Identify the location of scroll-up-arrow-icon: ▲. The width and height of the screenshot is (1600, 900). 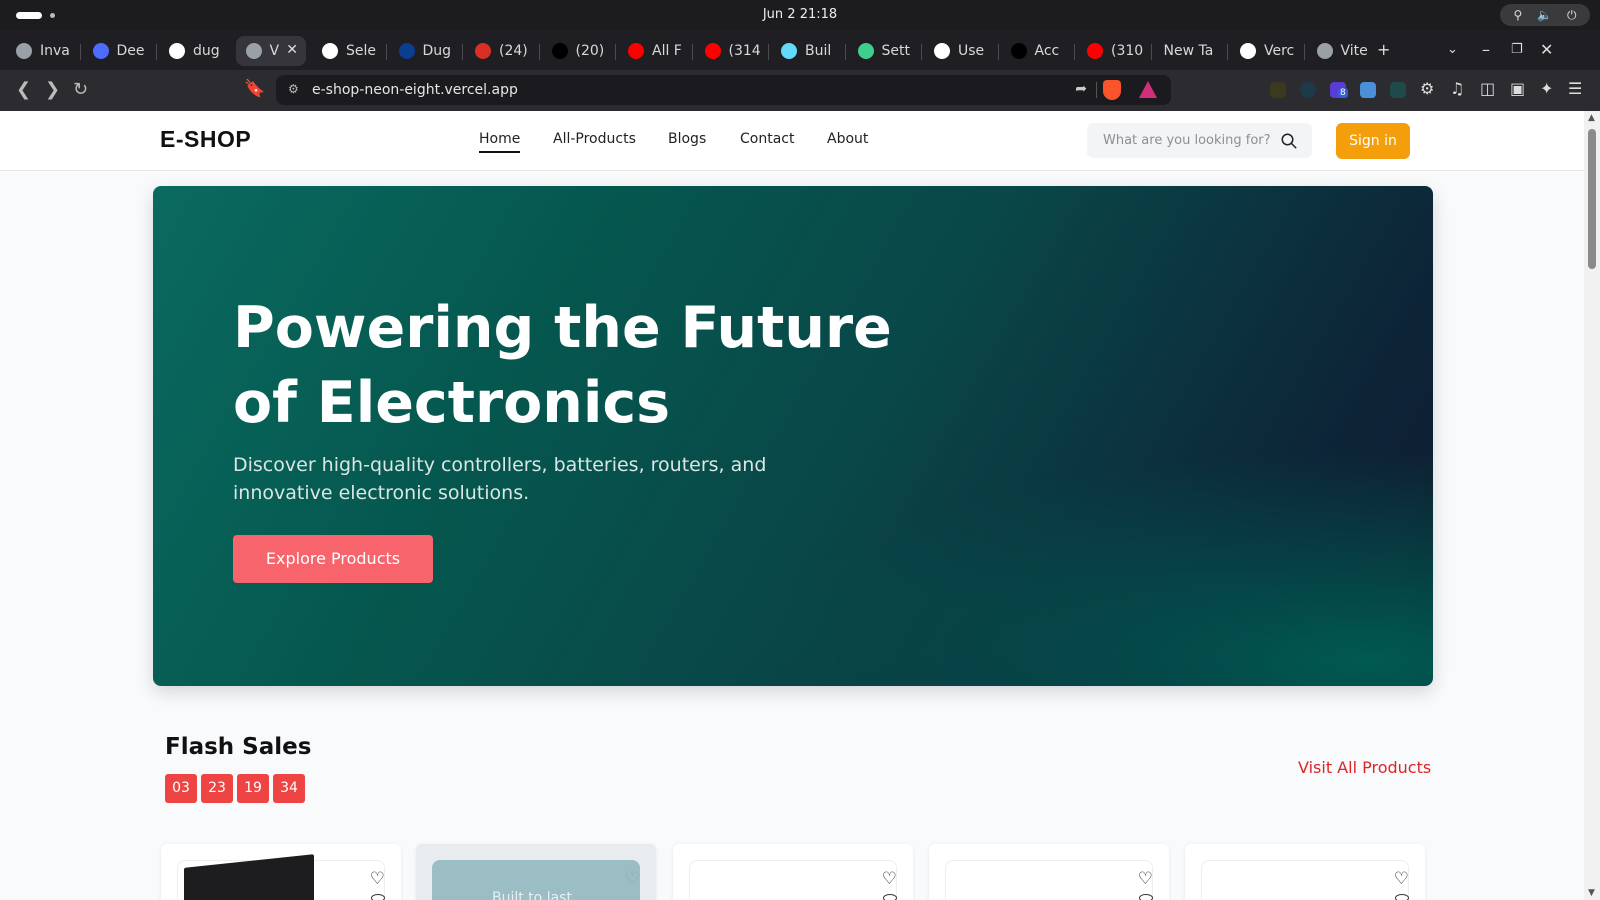
(1591, 118).